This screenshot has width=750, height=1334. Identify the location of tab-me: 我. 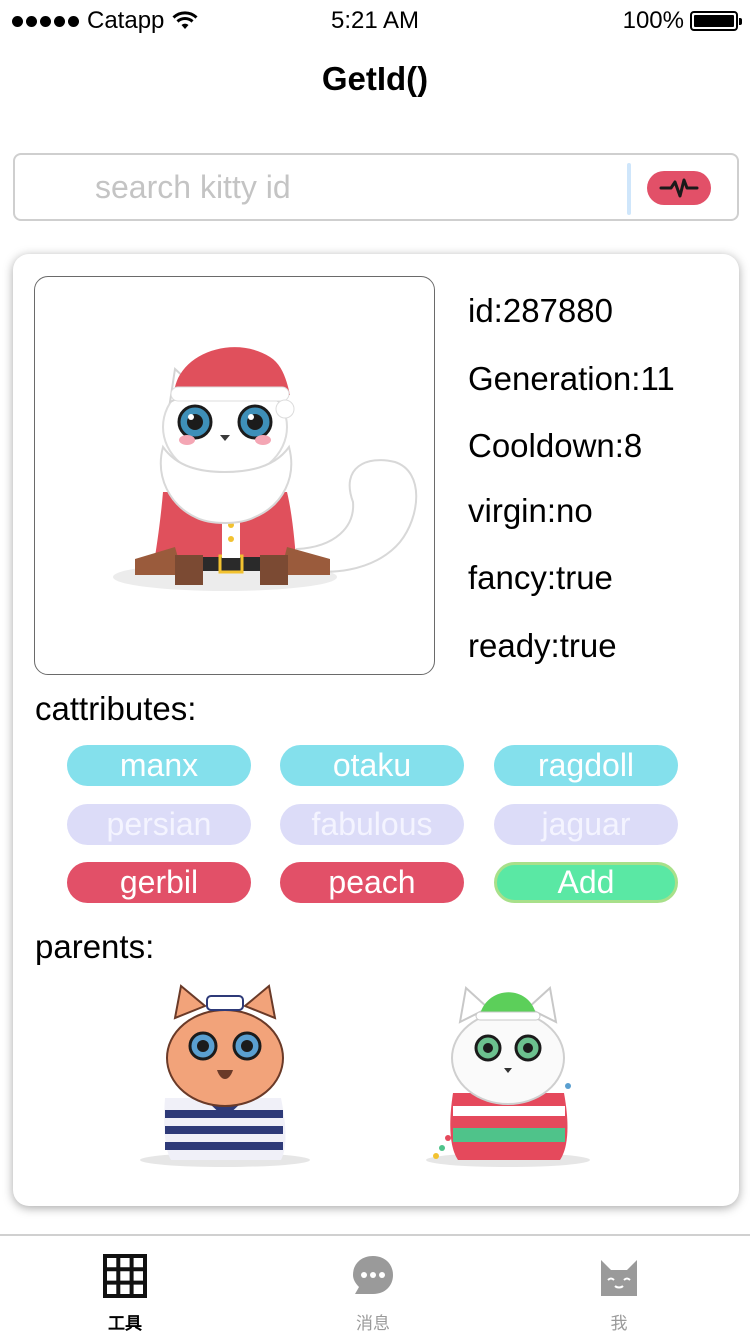
(619, 1294).